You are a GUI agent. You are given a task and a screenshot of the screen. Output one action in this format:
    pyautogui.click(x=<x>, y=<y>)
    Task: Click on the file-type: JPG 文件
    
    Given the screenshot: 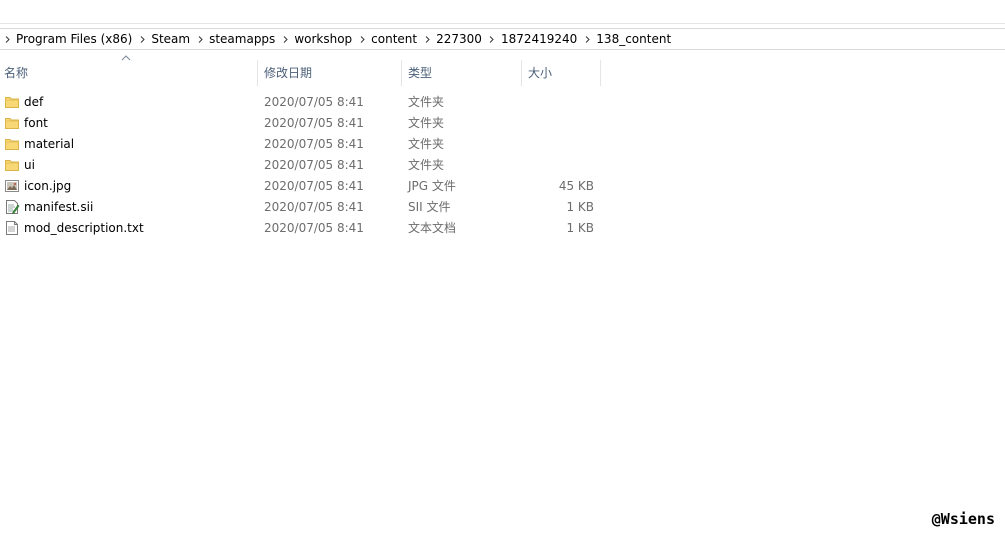 What is the action you would take?
    pyautogui.click(x=432, y=186)
    